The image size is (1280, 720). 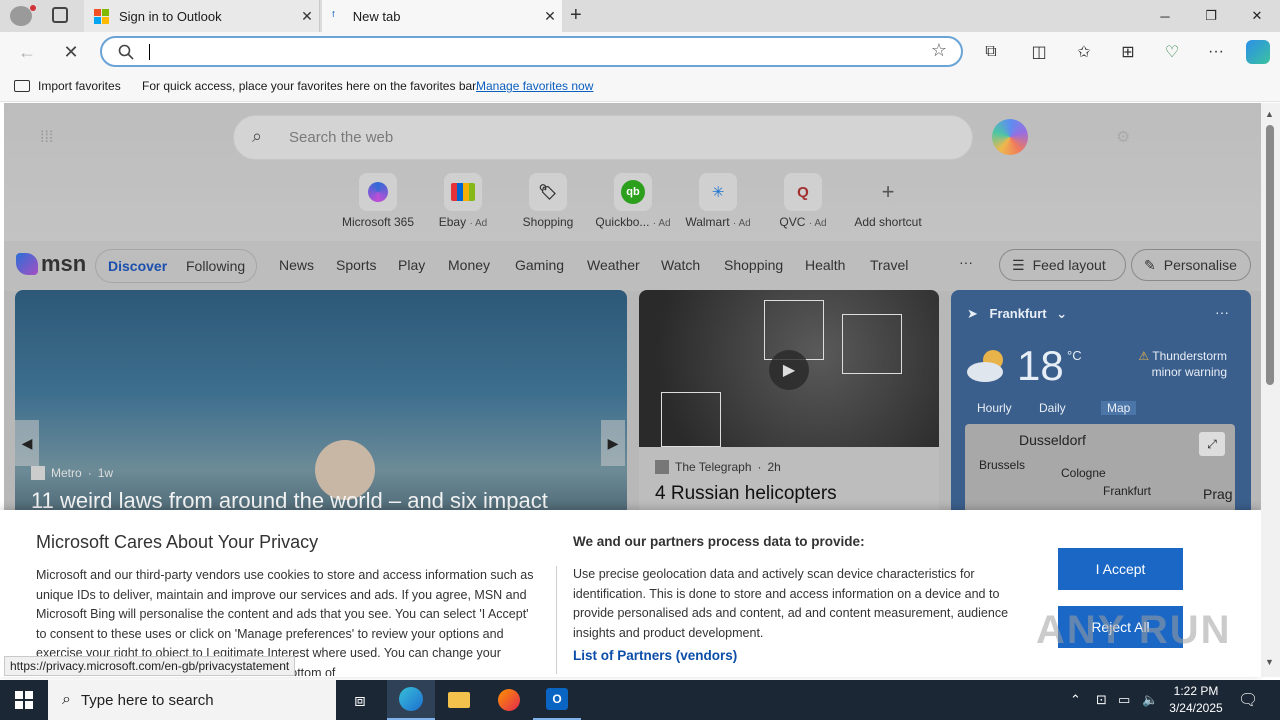 I want to click on temperature: 18, so click(x=1040, y=365).